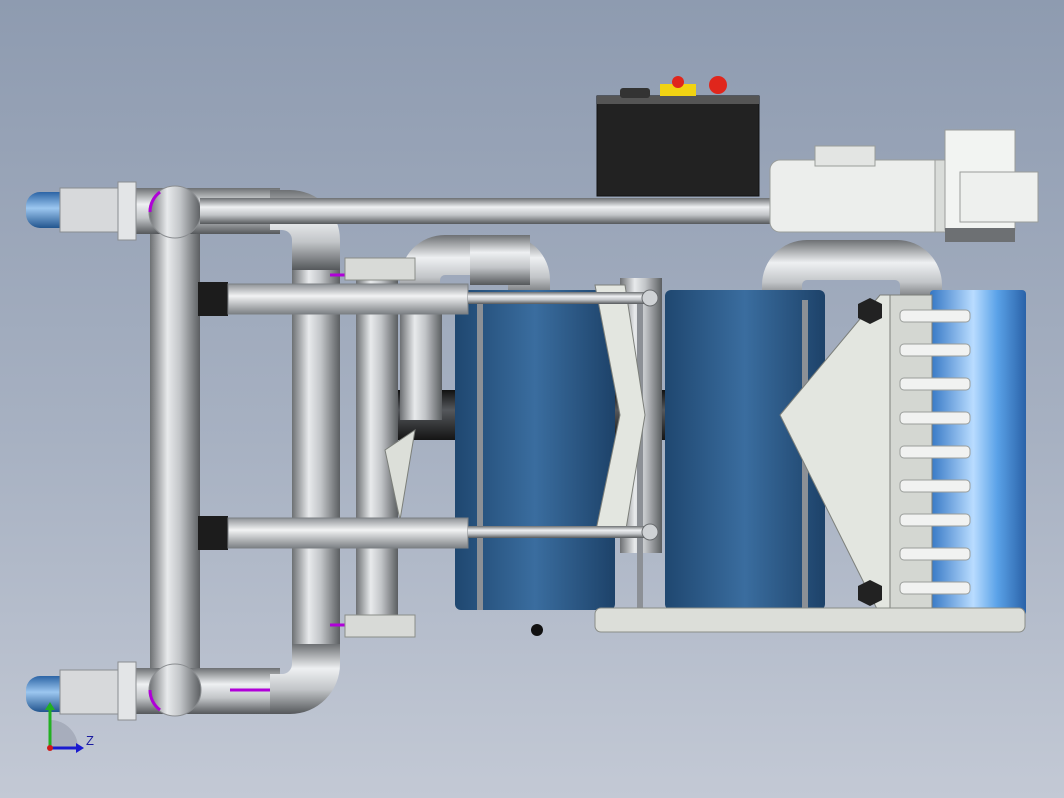 This screenshot has width=1064, height=798. What do you see at coordinates (537, 630) in the screenshot?
I see `bolt-icon` at bounding box center [537, 630].